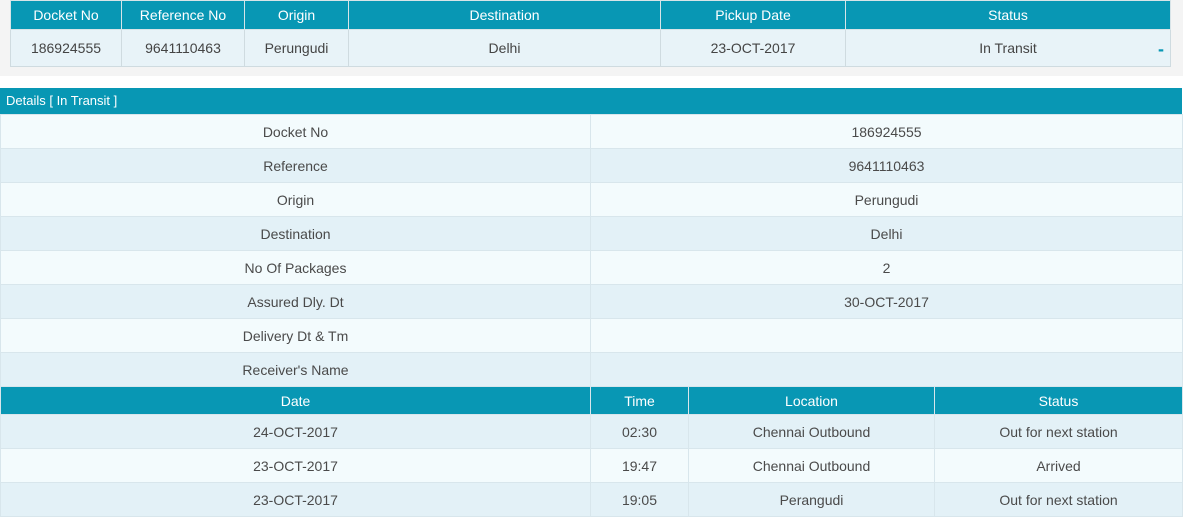 The height and width of the screenshot is (528, 1200). I want to click on tracking-col-location: Location, so click(811, 400).